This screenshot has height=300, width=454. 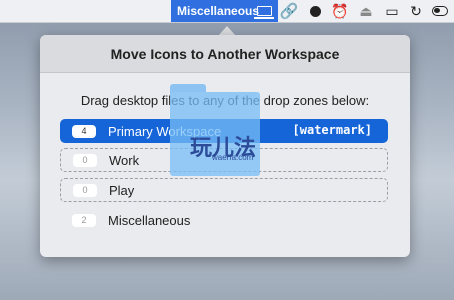 What do you see at coordinates (124, 160) in the screenshot?
I see `zone-label: Work` at bounding box center [124, 160].